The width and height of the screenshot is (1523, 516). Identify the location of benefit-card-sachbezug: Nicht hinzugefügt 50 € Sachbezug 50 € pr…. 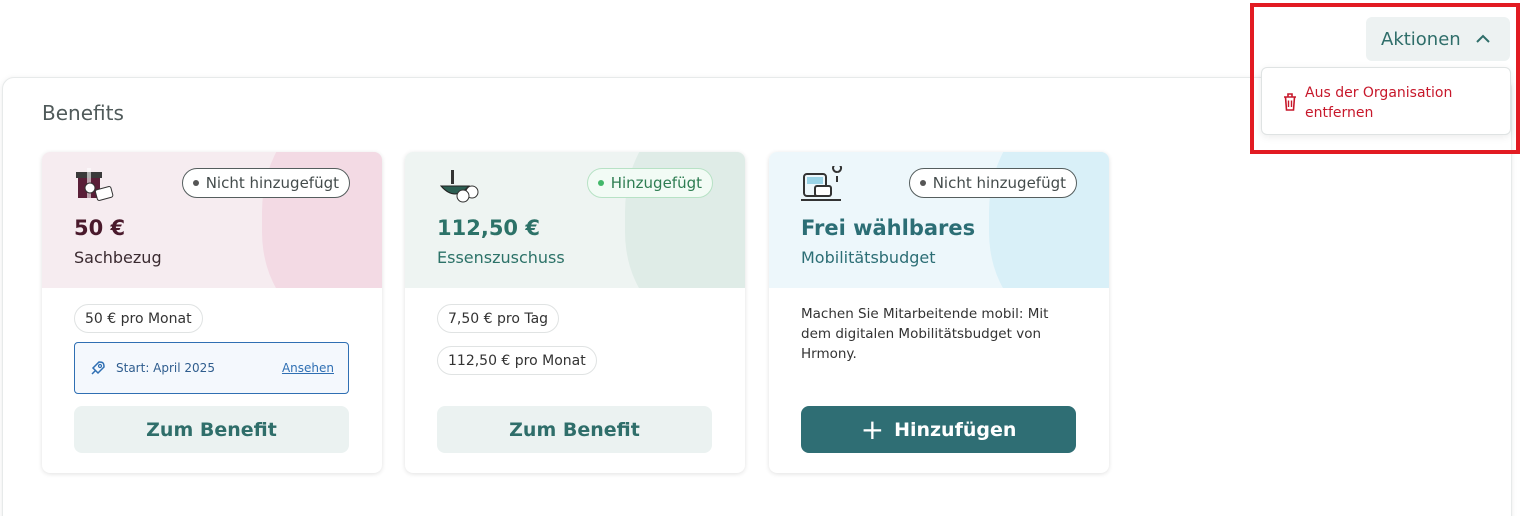
(212, 312).